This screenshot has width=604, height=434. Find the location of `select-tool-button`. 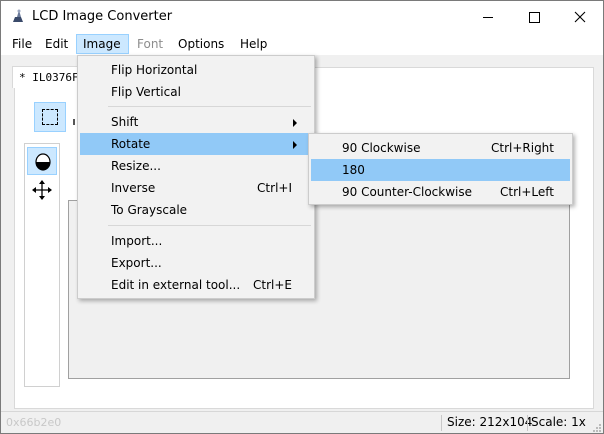

select-tool-button is located at coordinates (50, 117).